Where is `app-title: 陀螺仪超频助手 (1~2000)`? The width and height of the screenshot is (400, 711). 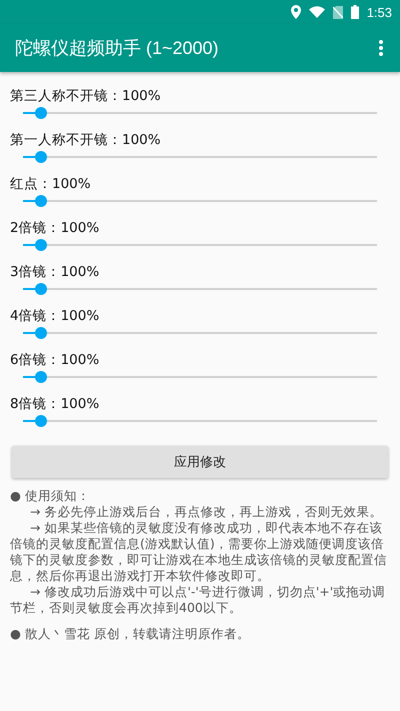 app-title: 陀螺仪超频助手 (1~2000) is located at coordinates (117, 48).